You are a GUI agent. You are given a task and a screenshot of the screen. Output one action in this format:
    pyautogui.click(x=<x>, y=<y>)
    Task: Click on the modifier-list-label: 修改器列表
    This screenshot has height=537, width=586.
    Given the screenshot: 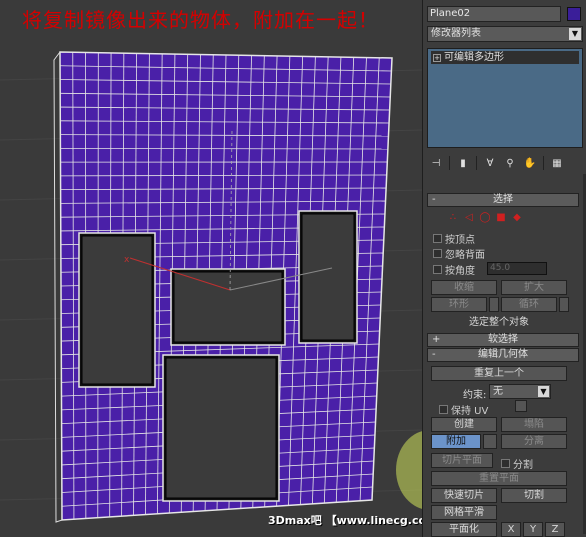 What is the action you would take?
    pyautogui.click(x=456, y=33)
    